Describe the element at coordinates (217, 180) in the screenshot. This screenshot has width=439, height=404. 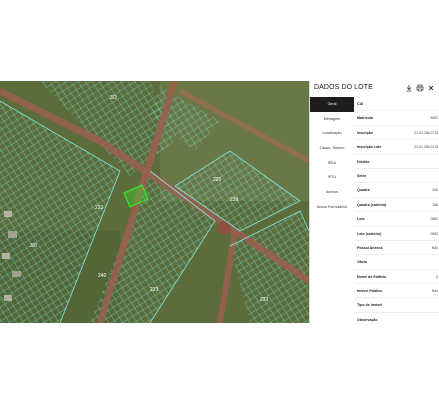
I see `block-label: 220` at that location.